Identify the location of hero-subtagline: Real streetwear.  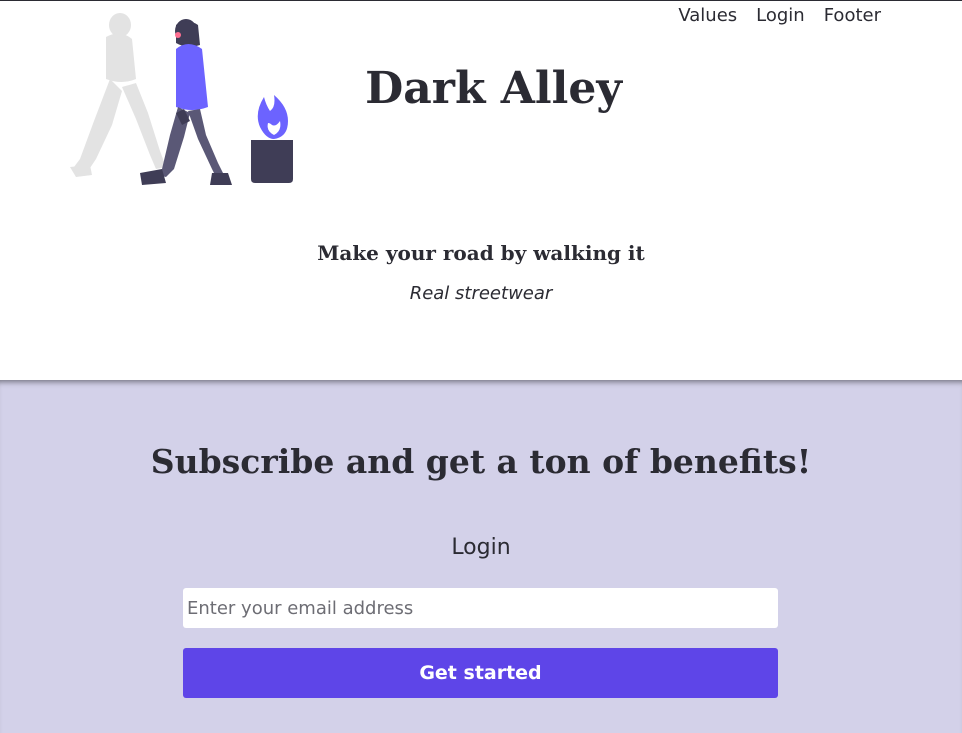
(481, 293).